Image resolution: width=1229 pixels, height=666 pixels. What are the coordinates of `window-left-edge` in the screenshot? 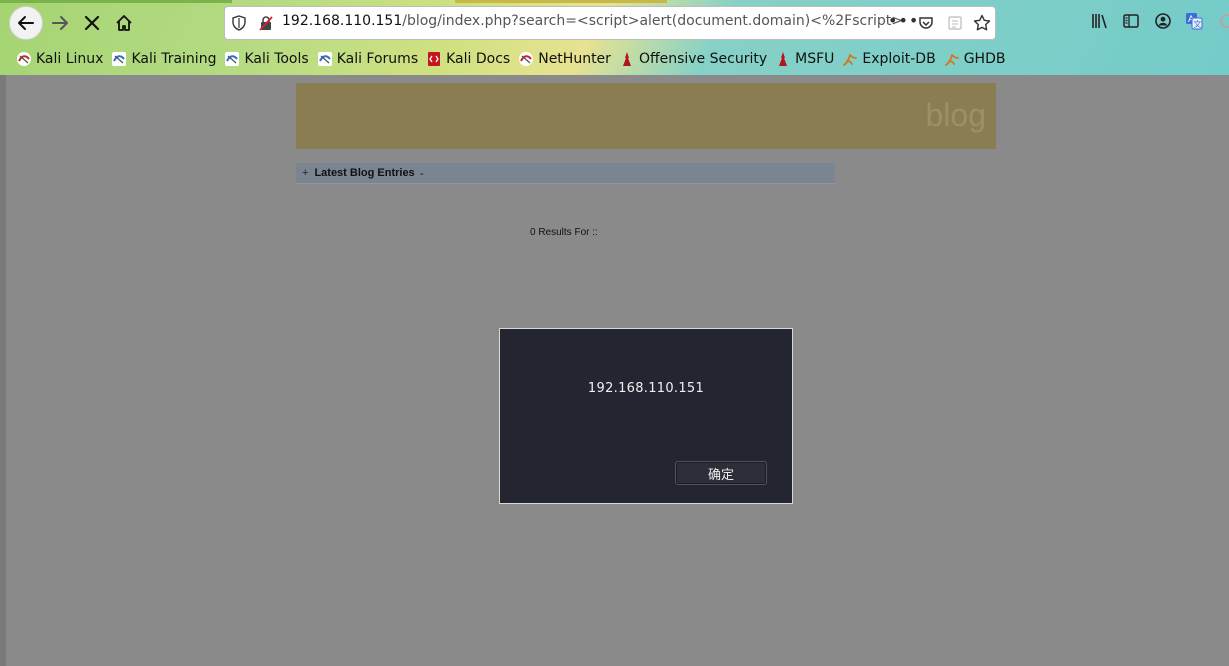 It's located at (3, 370).